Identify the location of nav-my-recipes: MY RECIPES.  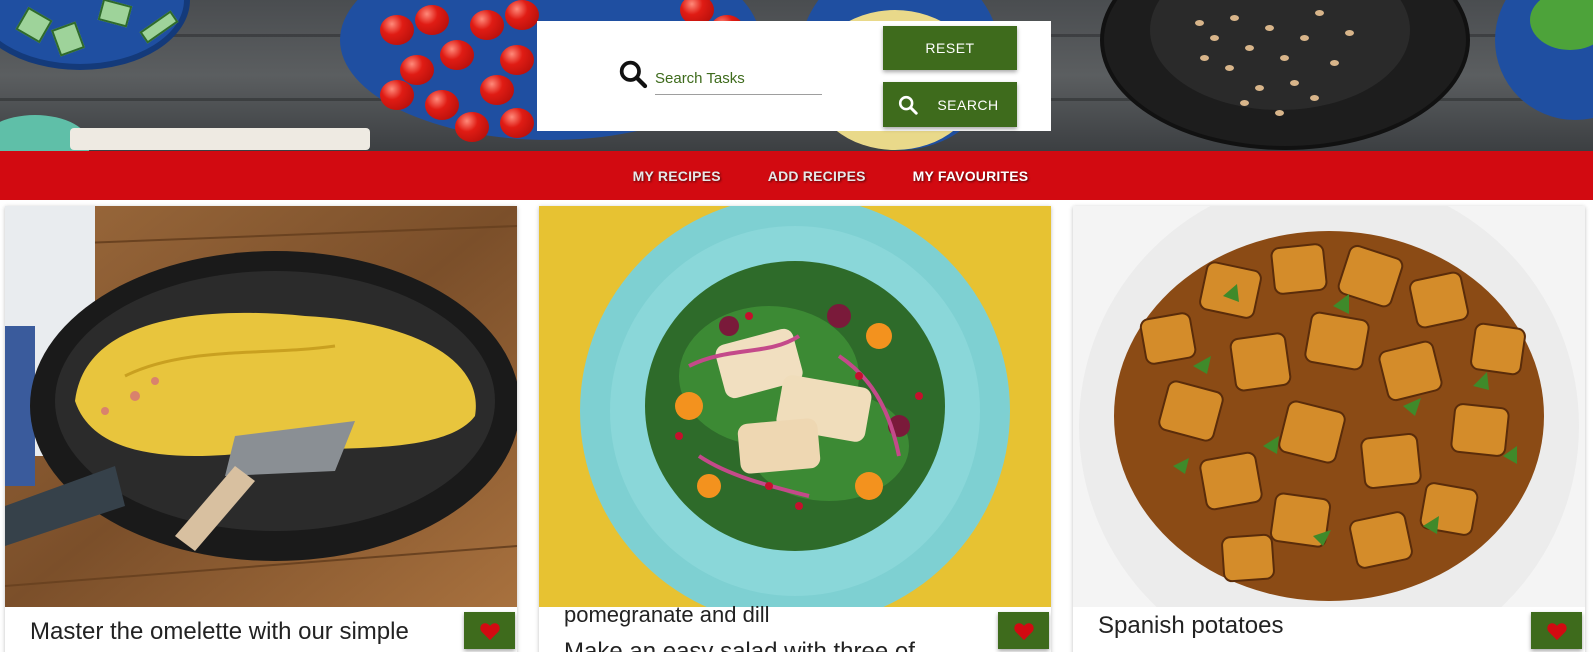
(677, 176).